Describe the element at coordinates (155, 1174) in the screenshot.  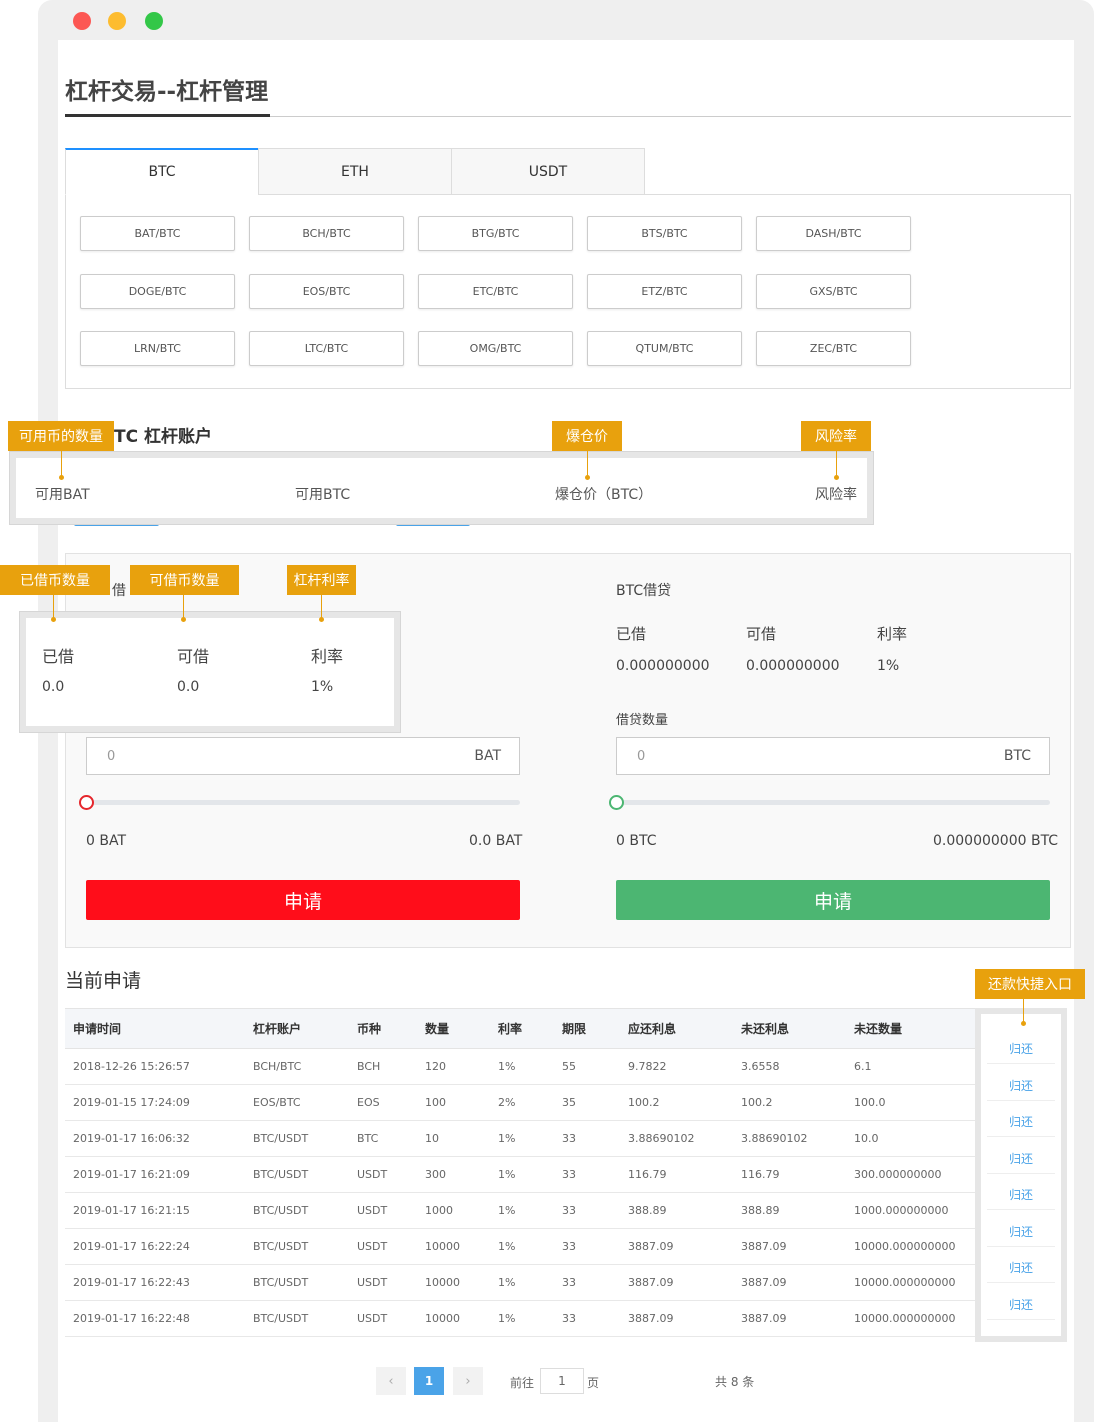
I see `table-cell: 2019-01-17 16:21:09` at that location.